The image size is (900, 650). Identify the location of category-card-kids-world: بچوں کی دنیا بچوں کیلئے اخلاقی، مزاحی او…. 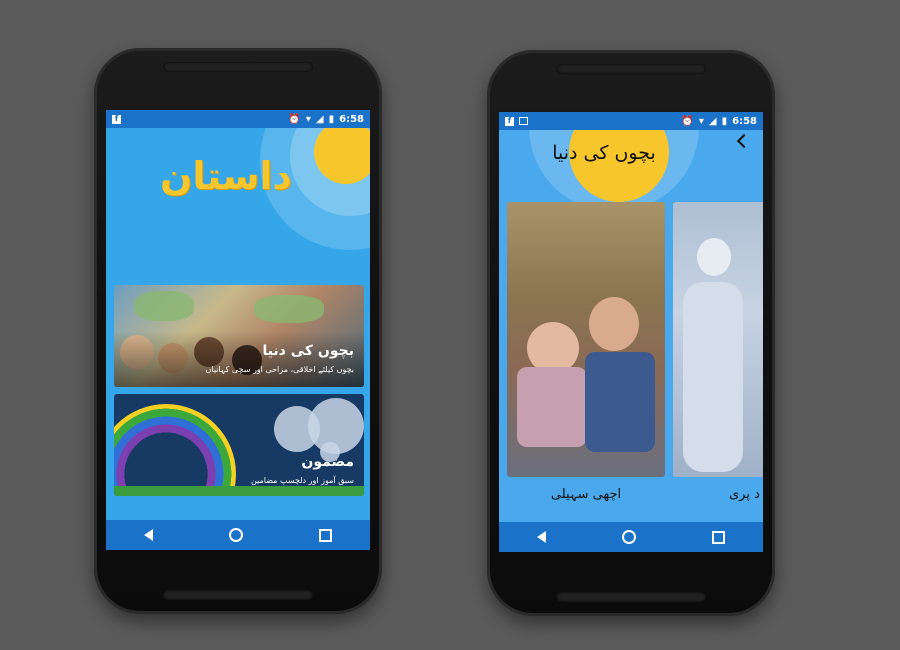
(239, 336).